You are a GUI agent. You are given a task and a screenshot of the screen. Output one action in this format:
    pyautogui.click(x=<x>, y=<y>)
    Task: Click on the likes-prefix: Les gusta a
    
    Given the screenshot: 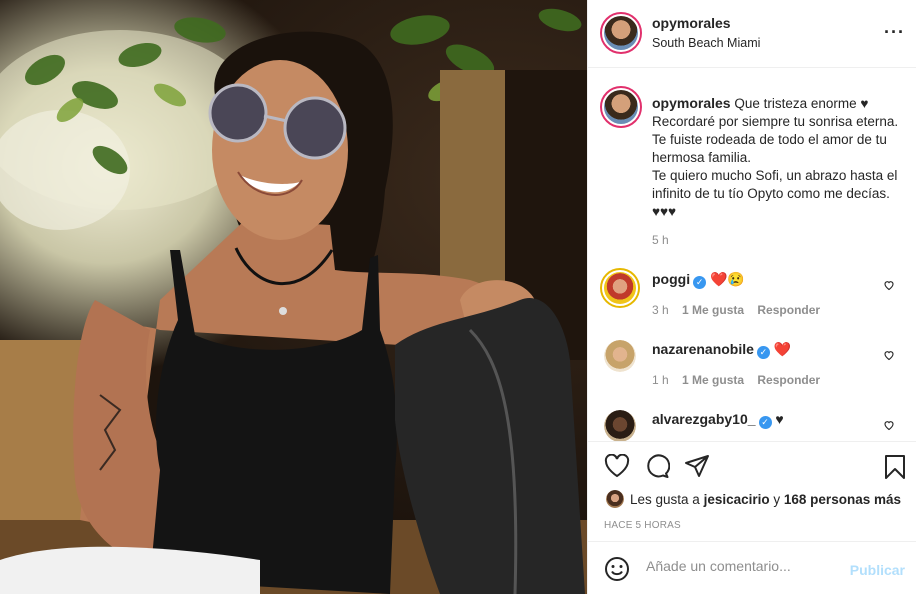 What is the action you would take?
    pyautogui.click(x=665, y=499)
    